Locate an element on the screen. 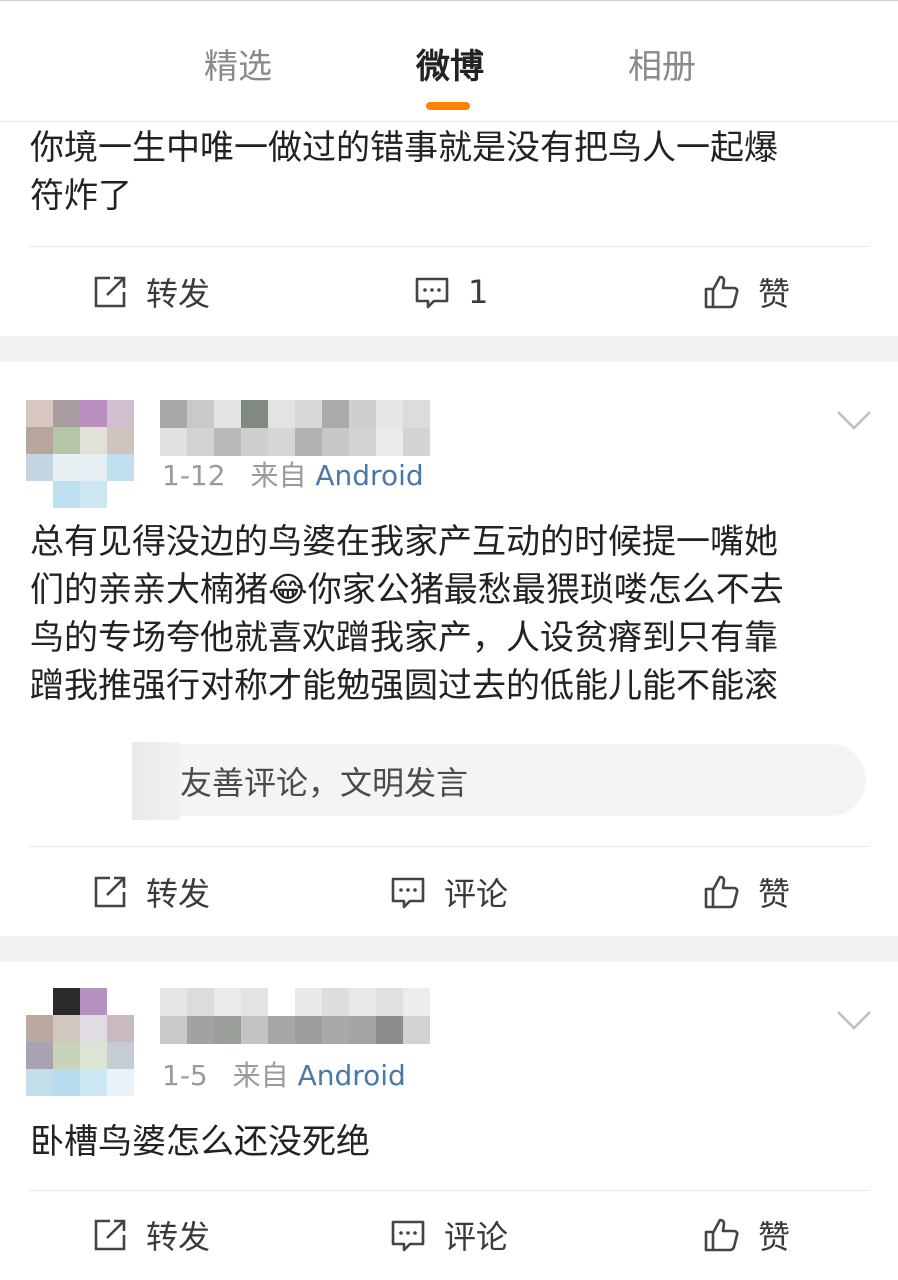 The image size is (898, 1280). tab-album: 相册 is located at coordinates (662, 67).